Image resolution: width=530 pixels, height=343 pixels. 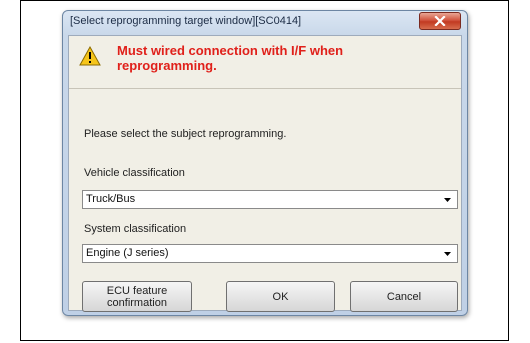 I want to click on ok-button: OK, so click(x=280, y=296).